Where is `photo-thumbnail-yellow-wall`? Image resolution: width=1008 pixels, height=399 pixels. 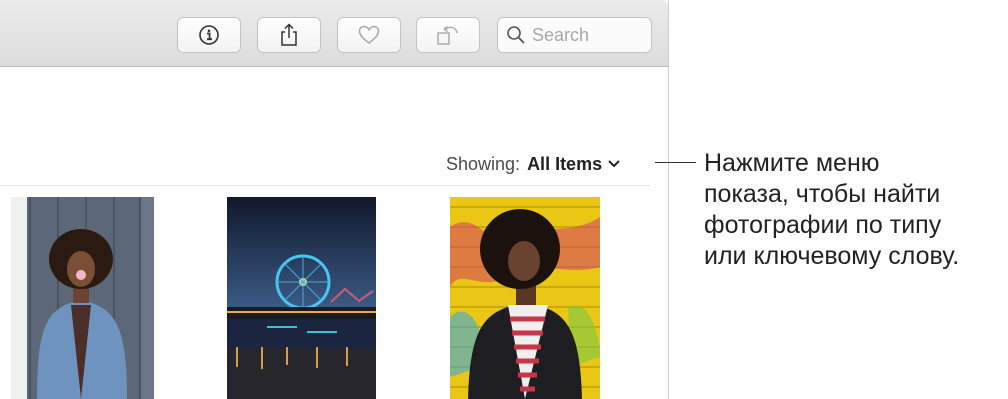
photo-thumbnail-yellow-wall is located at coordinates (525, 298).